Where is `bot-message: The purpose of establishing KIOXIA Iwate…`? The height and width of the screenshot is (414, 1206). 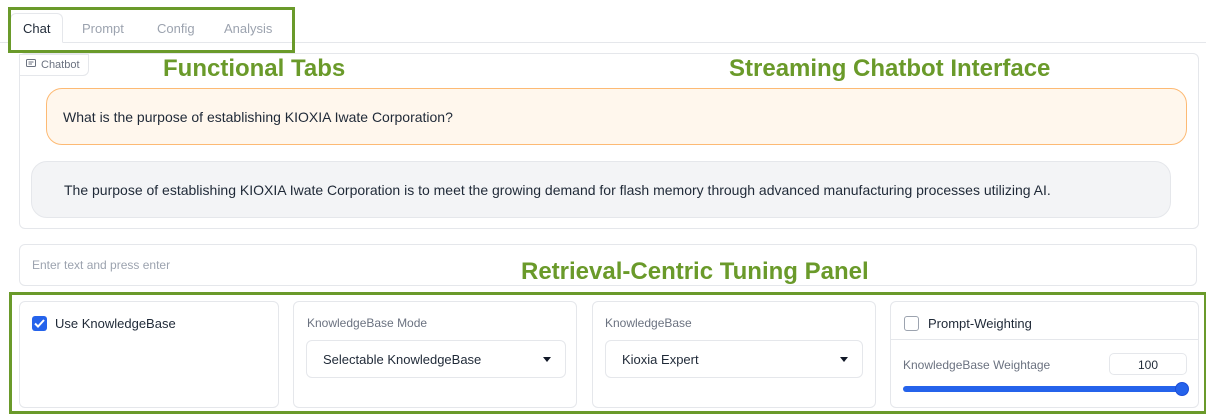
bot-message: The purpose of establishing KIOXIA Iwate… is located at coordinates (601, 189).